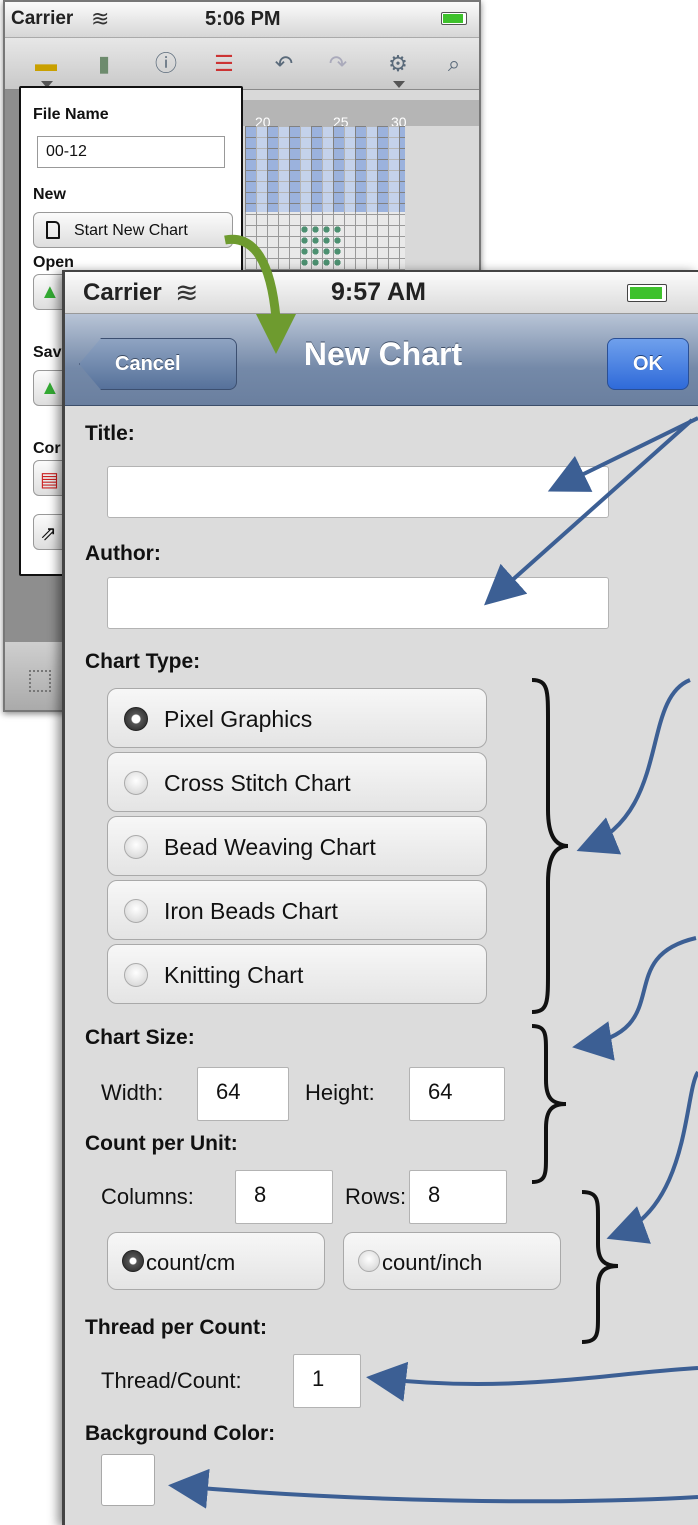 The image size is (698, 1525). What do you see at coordinates (171, 1380) in the screenshot?
I see `thread-count-label: Thread/Count:` at bounding box center [171, 1380].